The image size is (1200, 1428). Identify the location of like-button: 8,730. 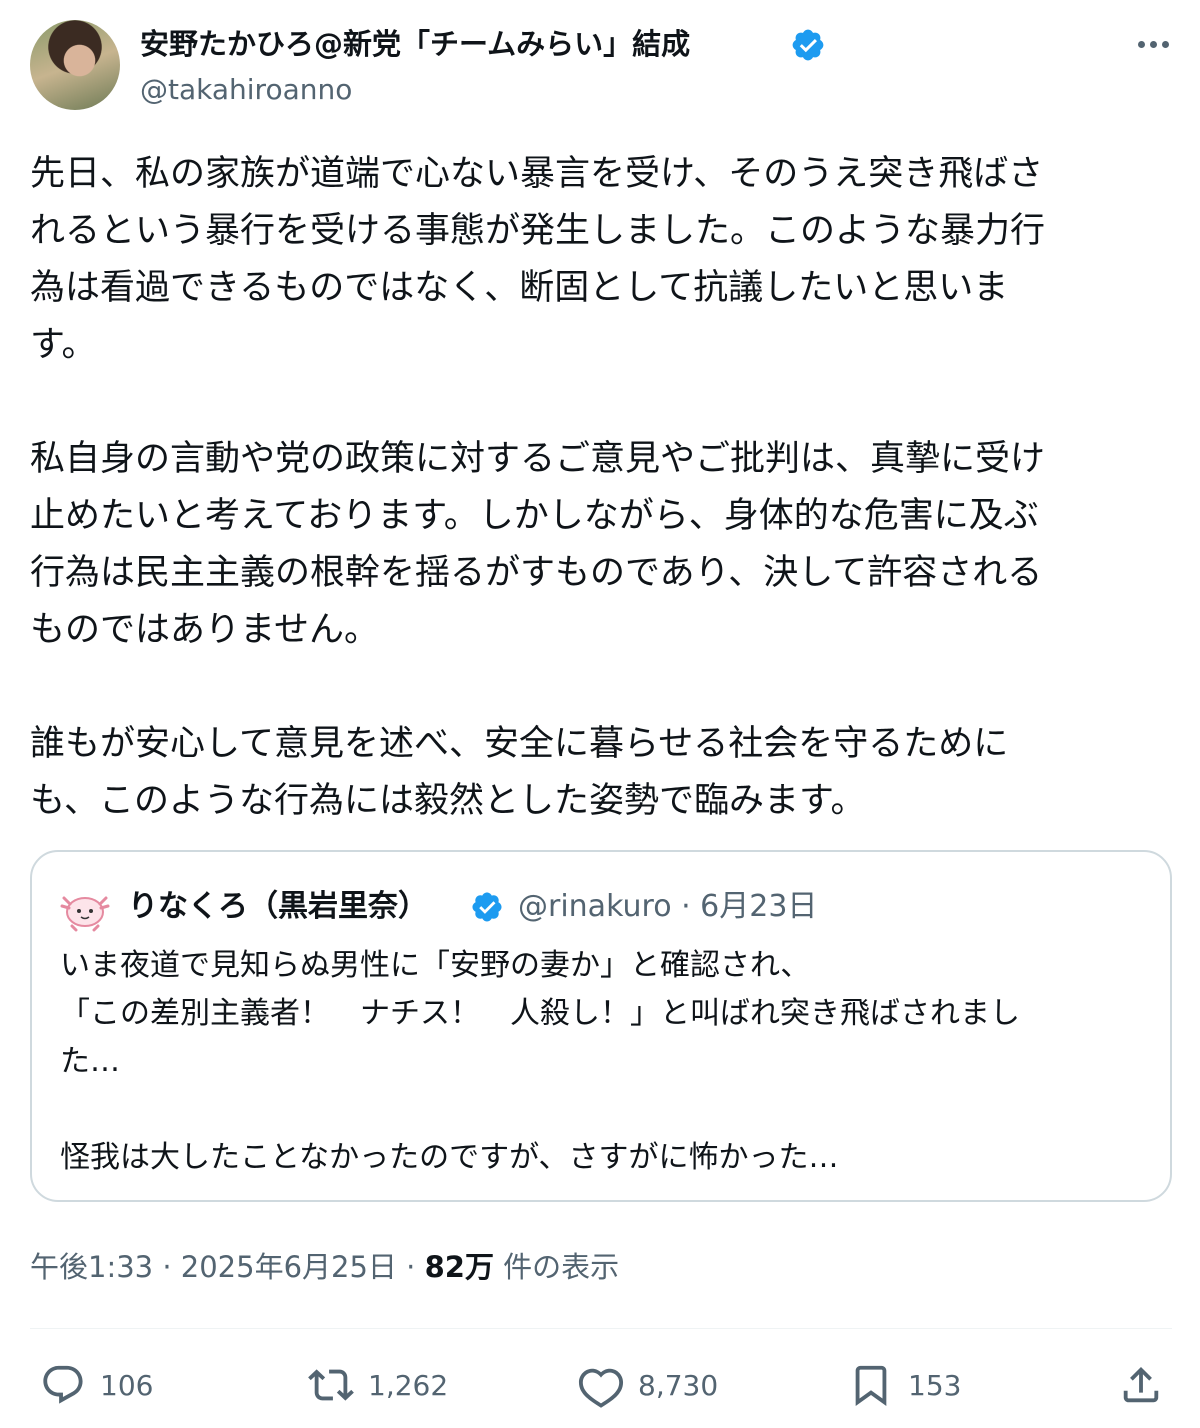
(648, 1385).